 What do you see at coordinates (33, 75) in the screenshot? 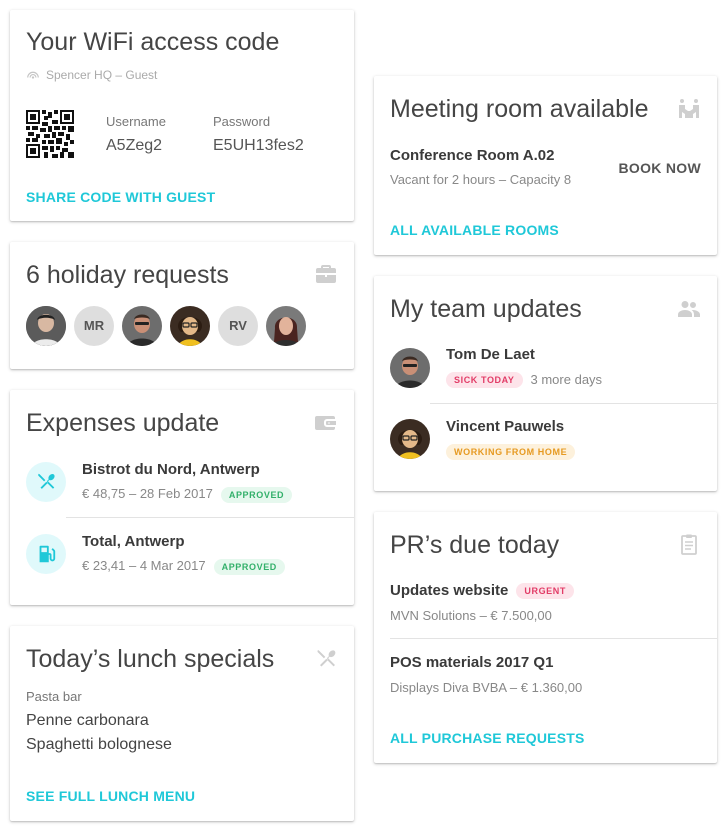
I see `wifi-icon` at bounding box center [33, 75].